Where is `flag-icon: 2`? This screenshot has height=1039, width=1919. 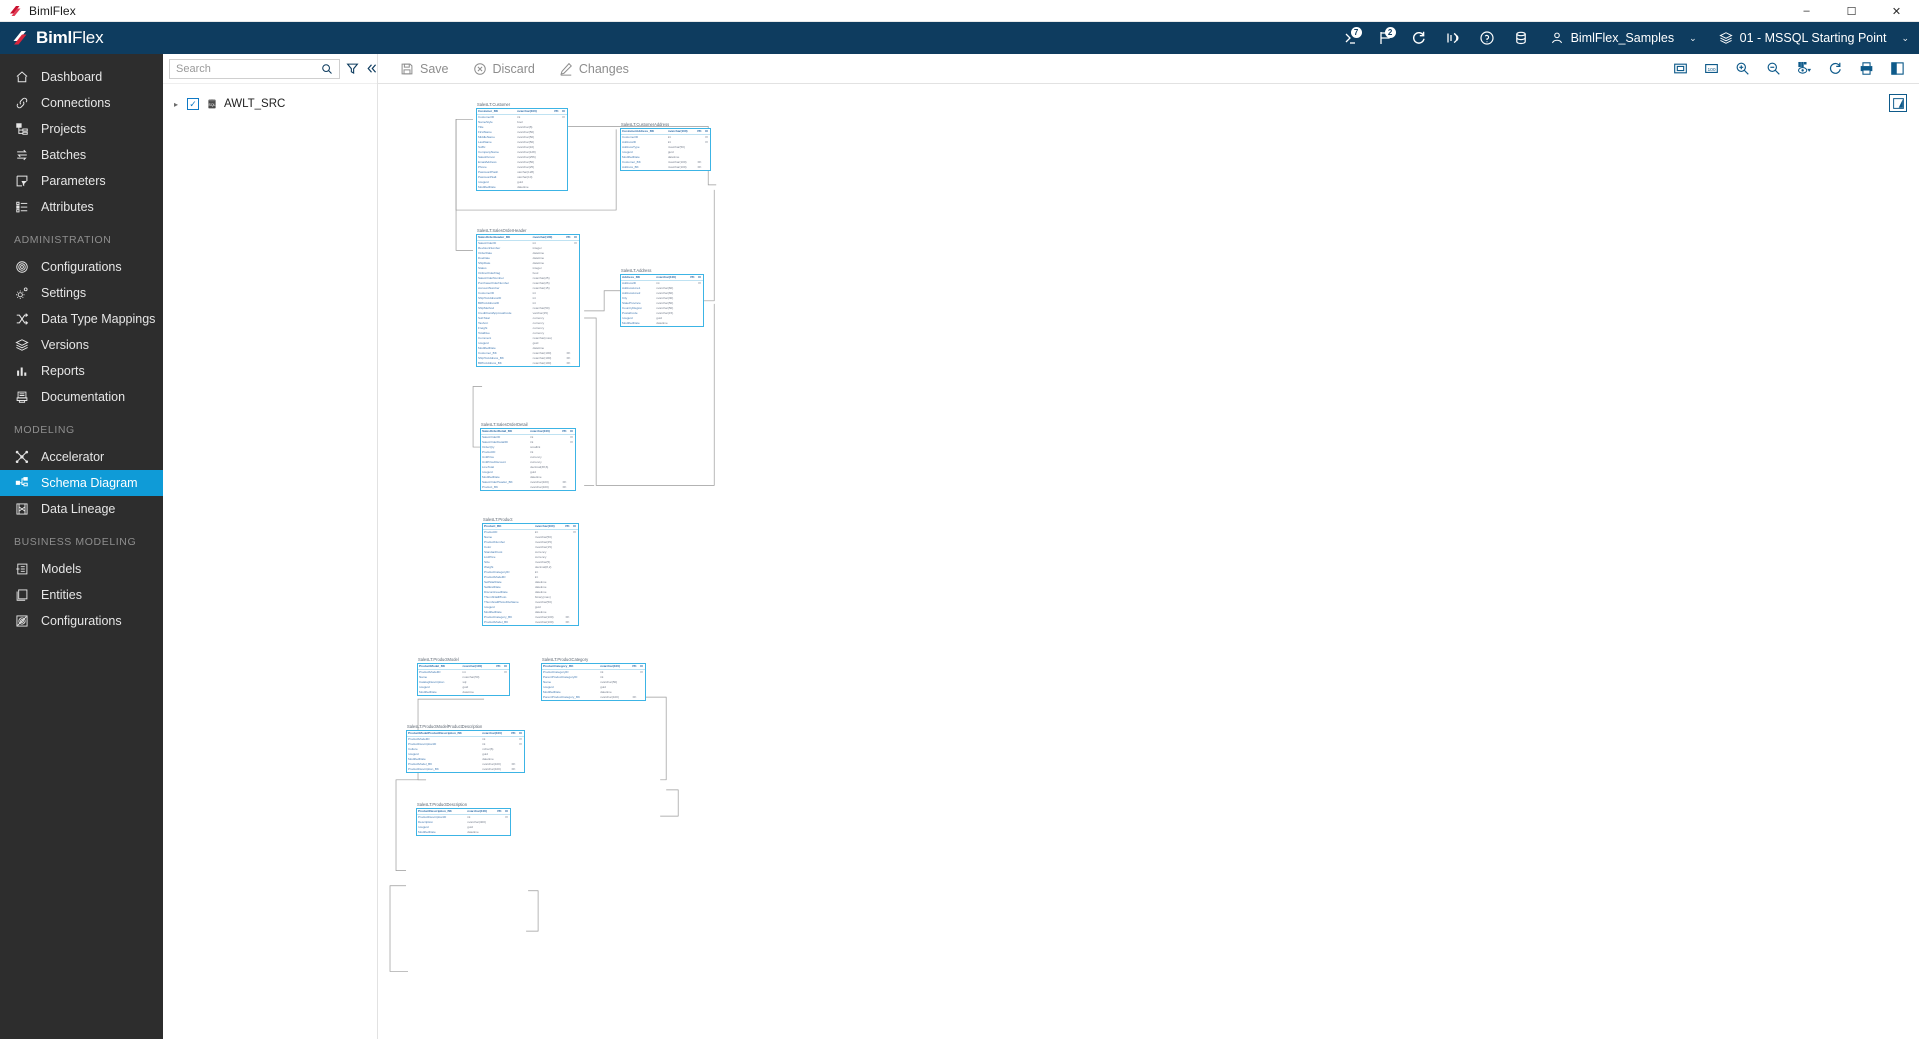
flag-icon: 2 is located at coordinates (1385, 38).